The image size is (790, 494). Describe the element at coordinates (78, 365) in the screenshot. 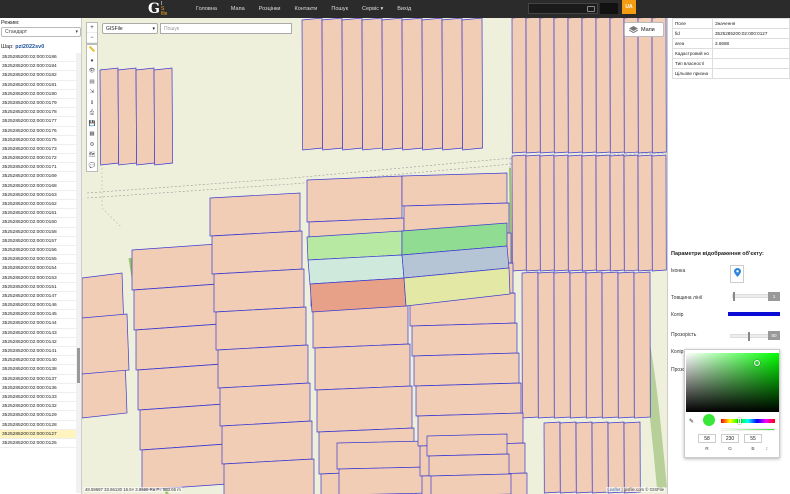

I see `scrollbar-thumb` at that location.